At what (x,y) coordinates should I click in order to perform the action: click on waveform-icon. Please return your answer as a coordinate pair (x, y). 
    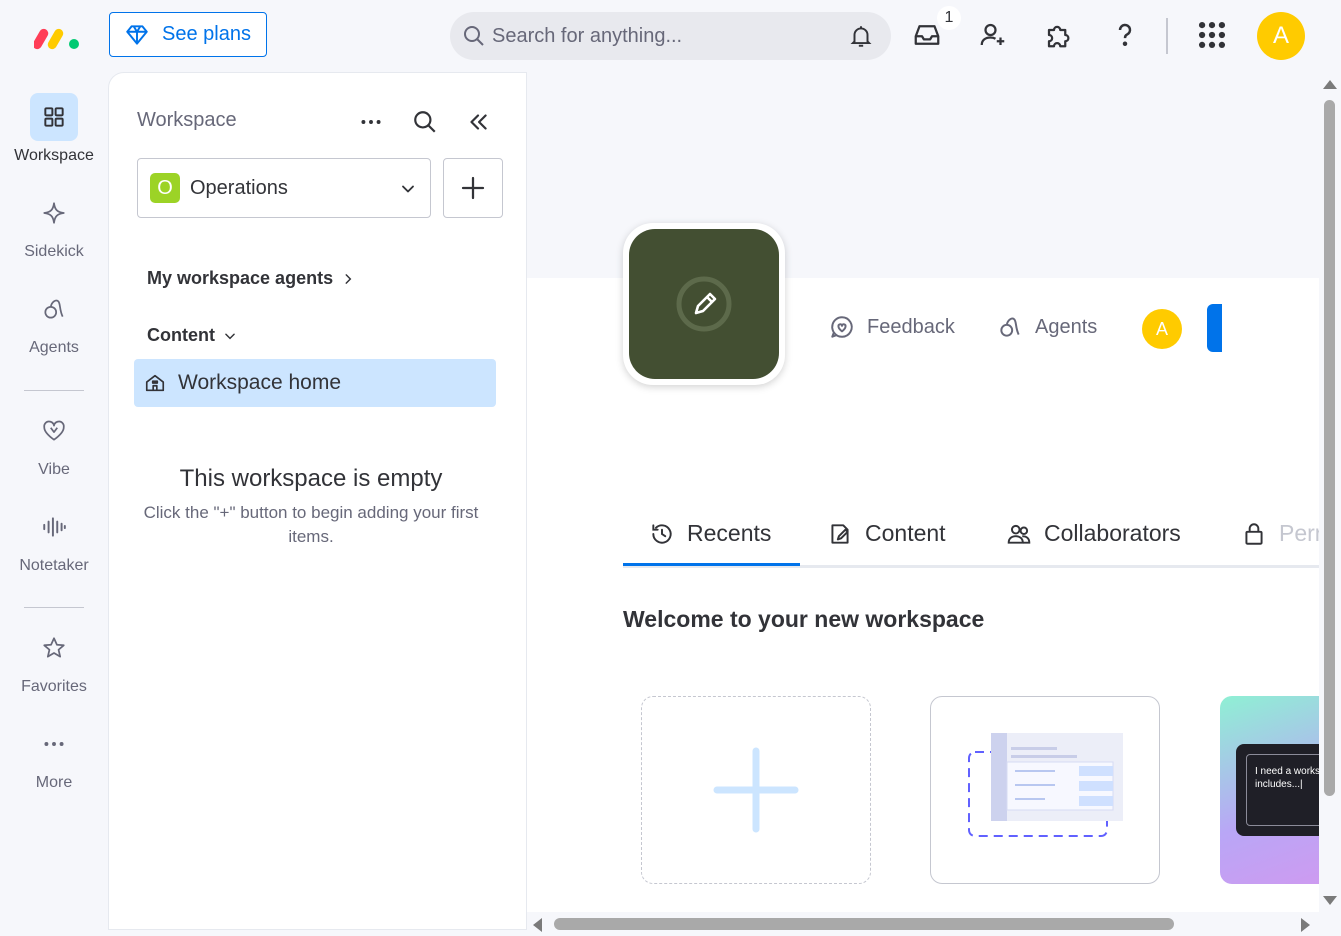
    Looking at the image, I should click on (54, 527).